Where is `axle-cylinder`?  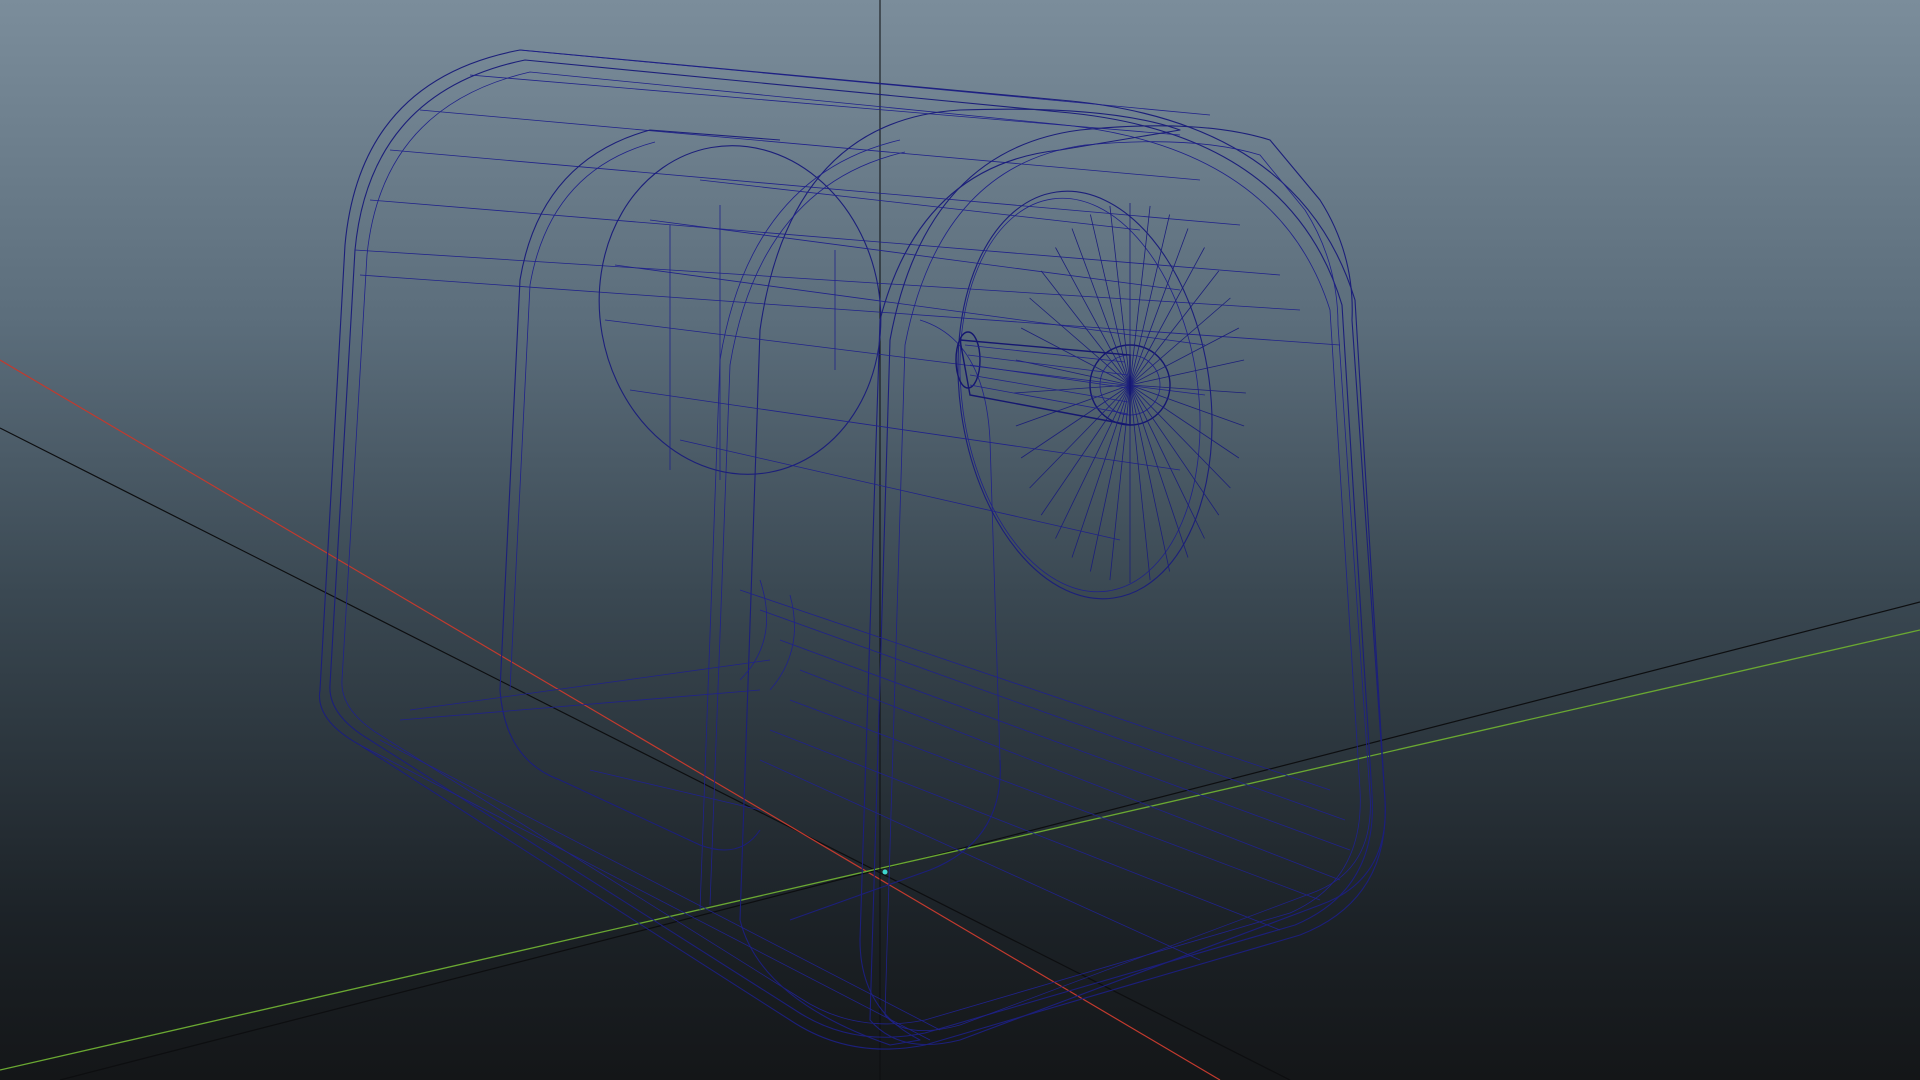
axle-cylinder is located at coordinates (1043, 378).